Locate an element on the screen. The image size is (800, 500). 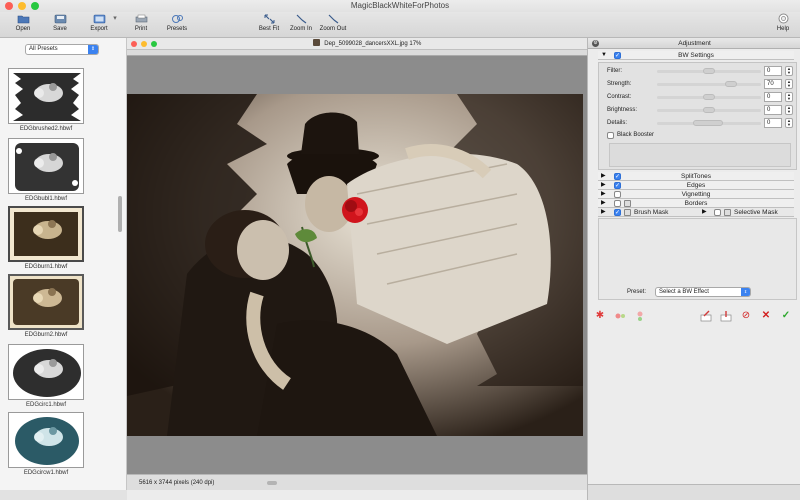
print-label: Print is located at coordinates (141, 29).